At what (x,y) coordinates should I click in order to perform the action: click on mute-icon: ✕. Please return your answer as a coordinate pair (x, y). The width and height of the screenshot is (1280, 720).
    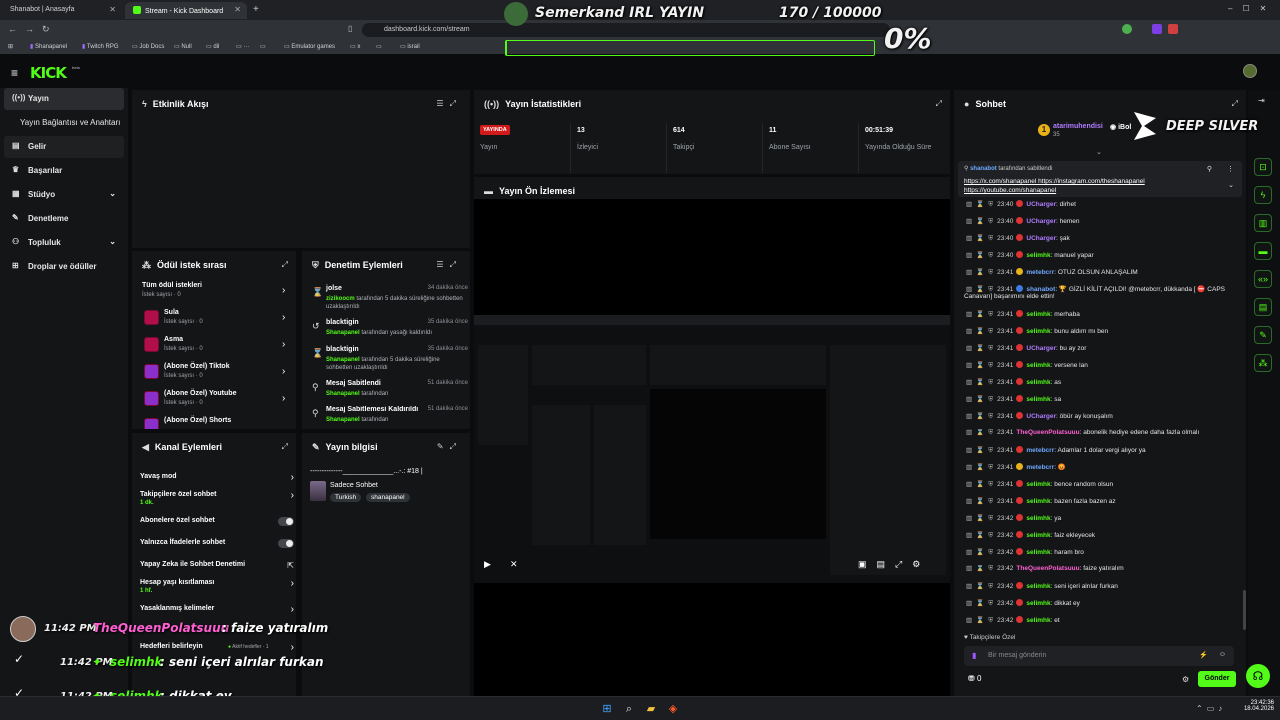
    Looking at the image, I should click on (514, 564).